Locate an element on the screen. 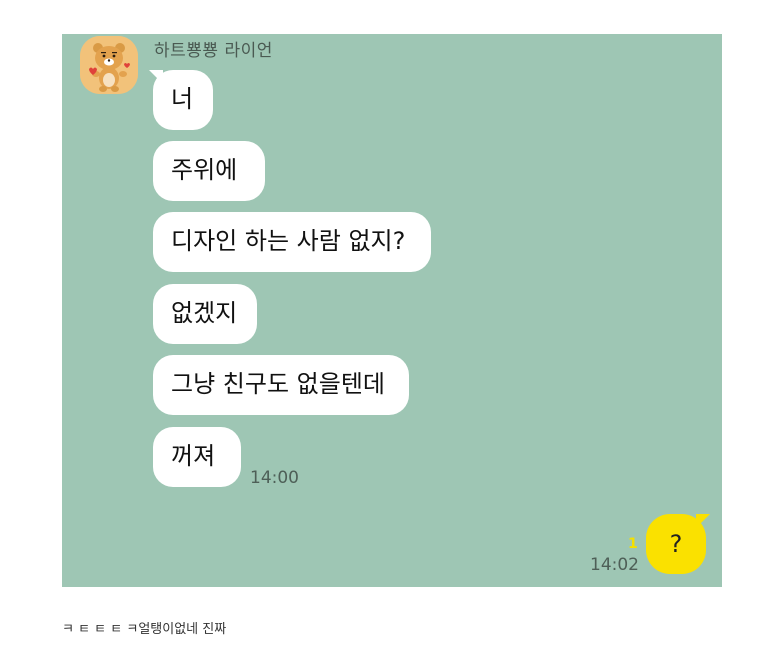 This screenshot has height=657, width=765. message-bubble: 그냥 친구도 없을텐데 is located at coordinates (281, 385).